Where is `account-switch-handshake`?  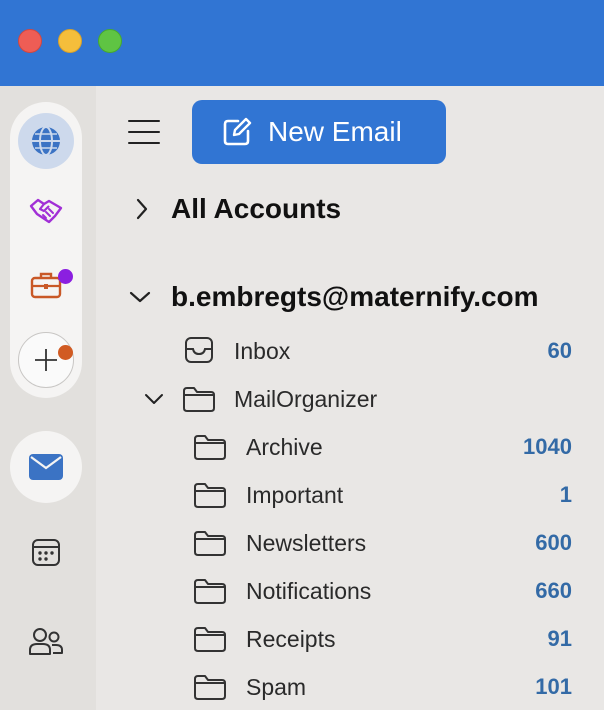 account-switch-handshake is located at coordinates (46, 211).